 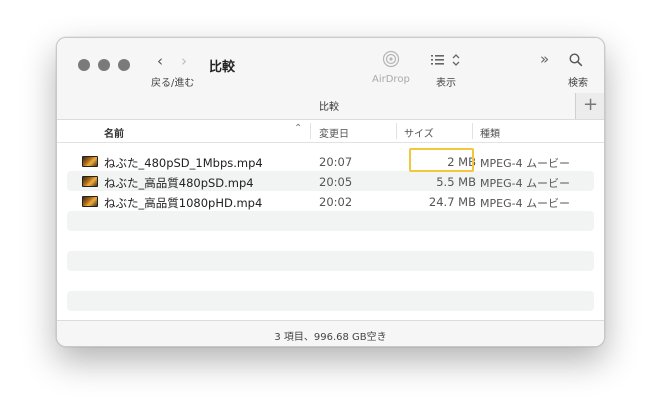 I want to click on airdrop-icon, so click(x=391, y=61).